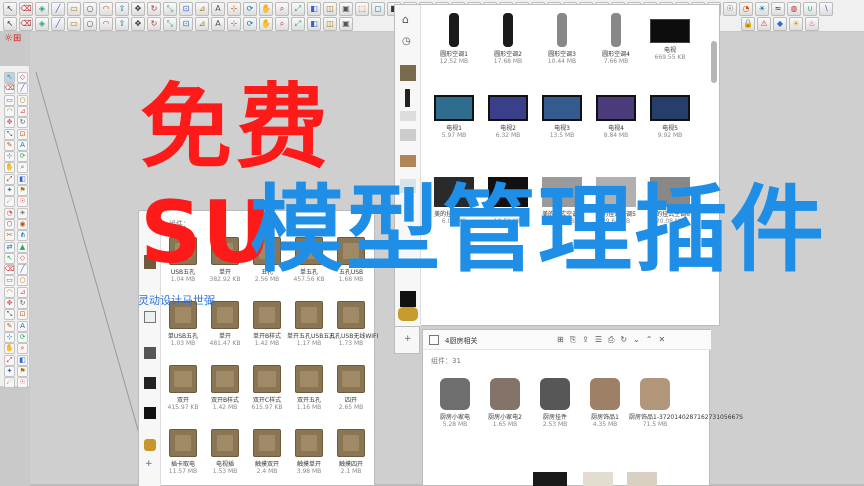 This screenshot has width=864, height=486. Describe the element at coordinates (9, 371) in the screenshot. I see `left-tool-52-icon: ✦` at that location.